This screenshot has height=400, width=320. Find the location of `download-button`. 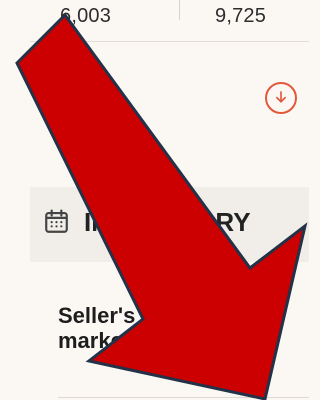

download-button is located at coordinates (281, 98).